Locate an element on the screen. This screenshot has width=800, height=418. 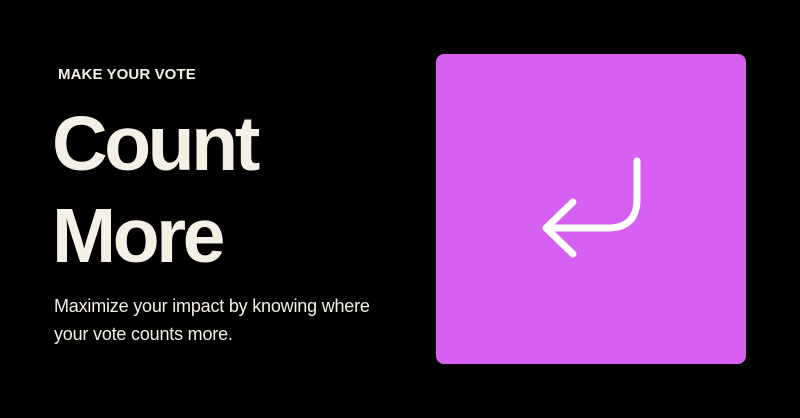
corner-down-left-arrow-icon is located at coordinates (591, 207).